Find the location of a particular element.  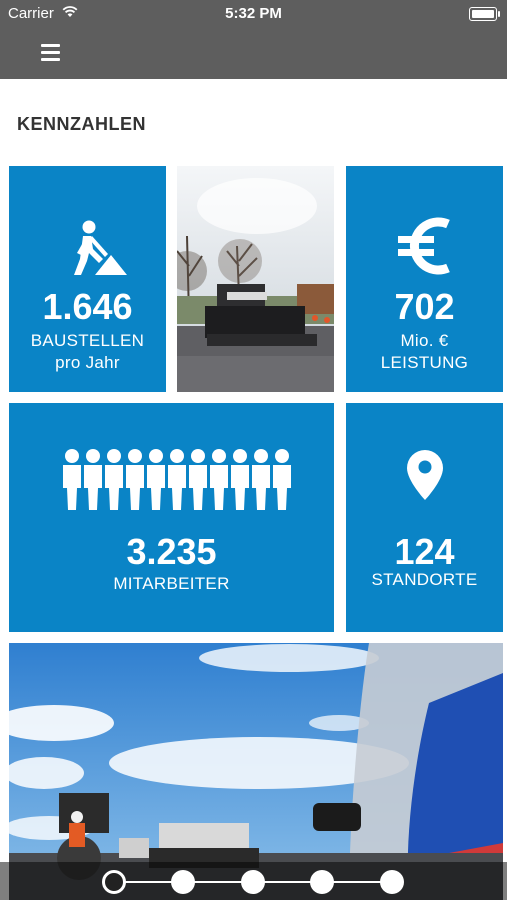

people-icon is located at coordinates (177, 479).